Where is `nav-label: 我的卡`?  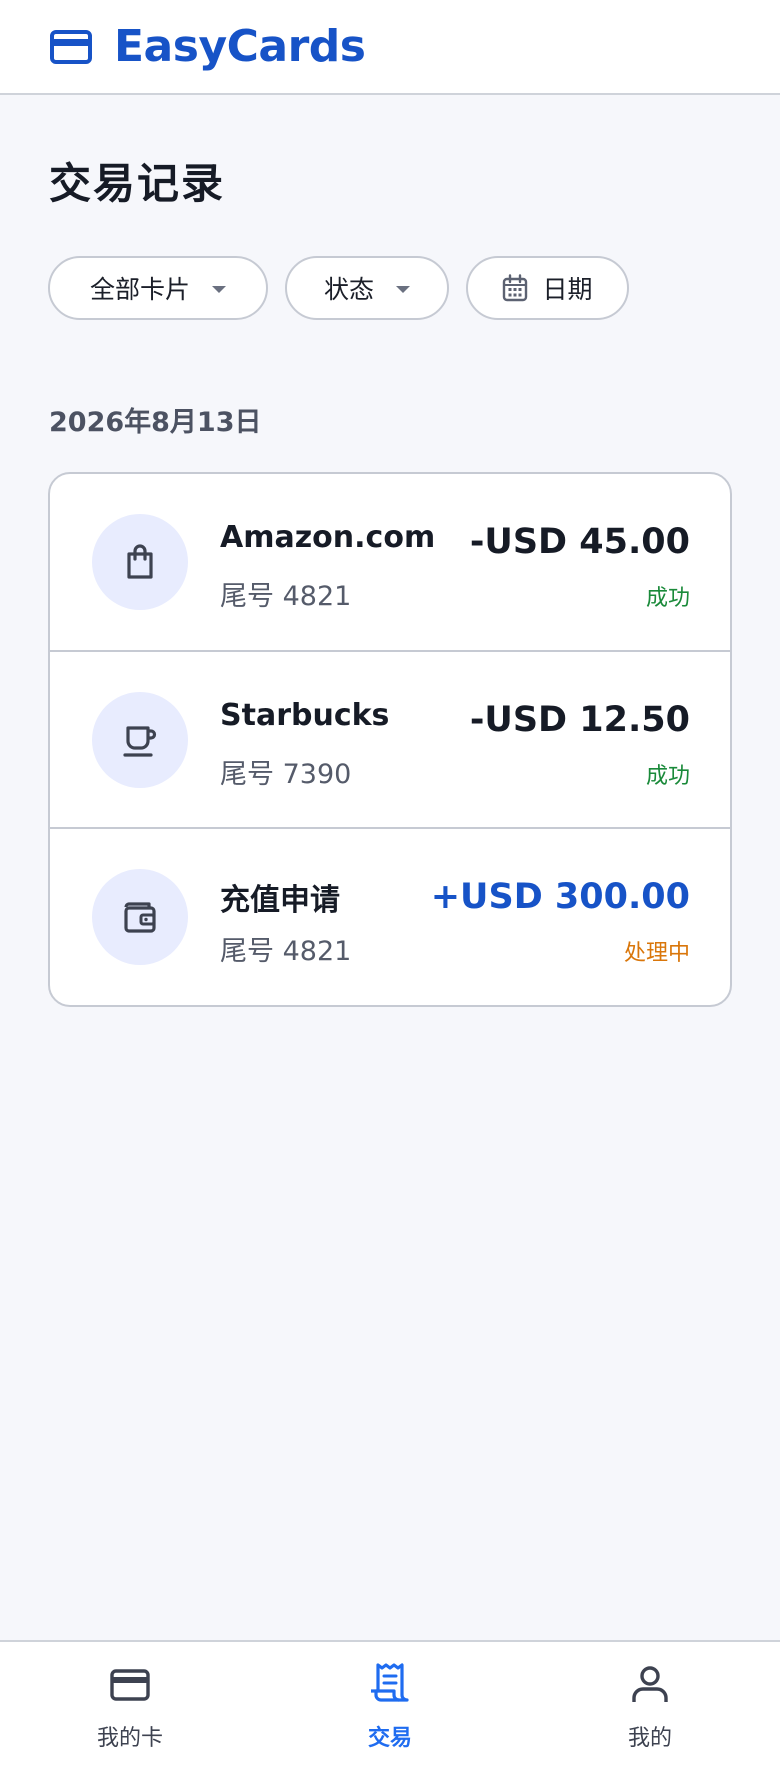
nav-label: 我的卡 is located at coordinates (129, 1738).